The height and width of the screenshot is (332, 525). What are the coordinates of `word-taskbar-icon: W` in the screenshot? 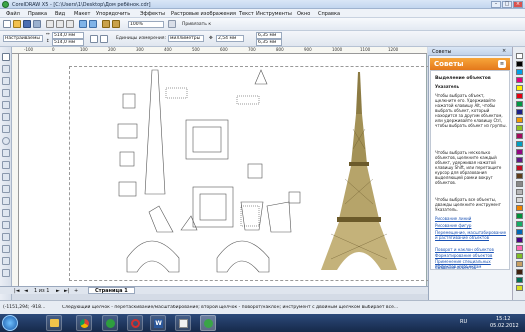 It's located at (158, 323).